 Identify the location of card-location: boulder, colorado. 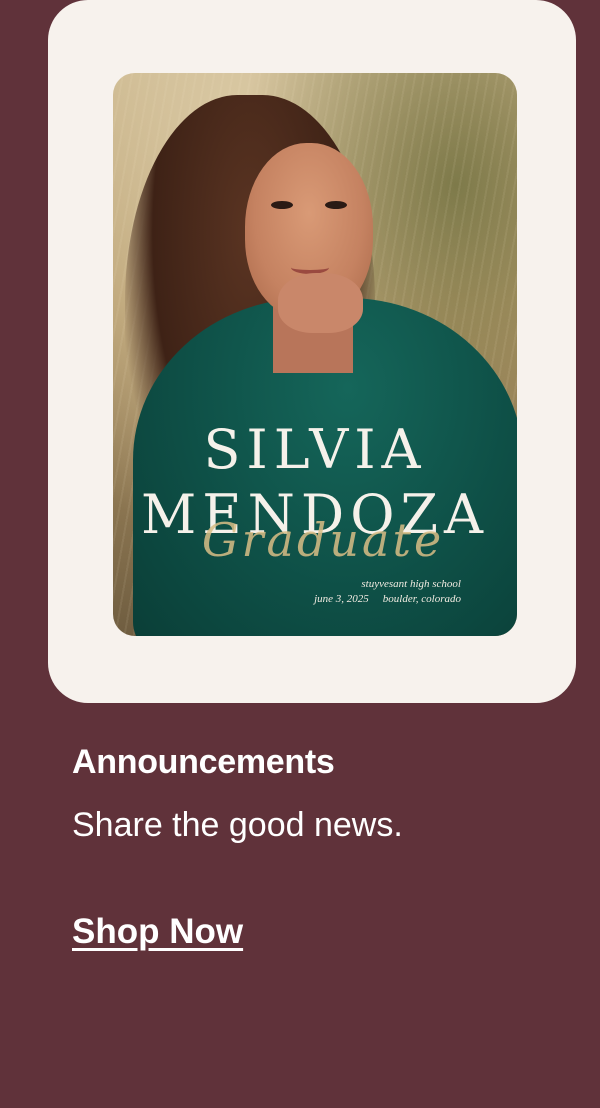
(421, 599).